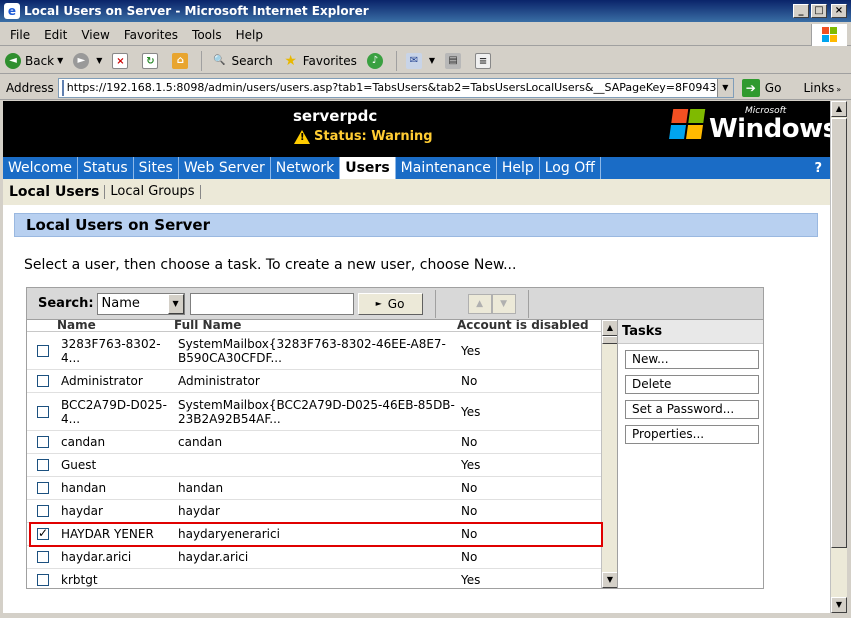  Describe the element at coordinates (42, 326) in the screenshot. I see `select-all-header` at that location.